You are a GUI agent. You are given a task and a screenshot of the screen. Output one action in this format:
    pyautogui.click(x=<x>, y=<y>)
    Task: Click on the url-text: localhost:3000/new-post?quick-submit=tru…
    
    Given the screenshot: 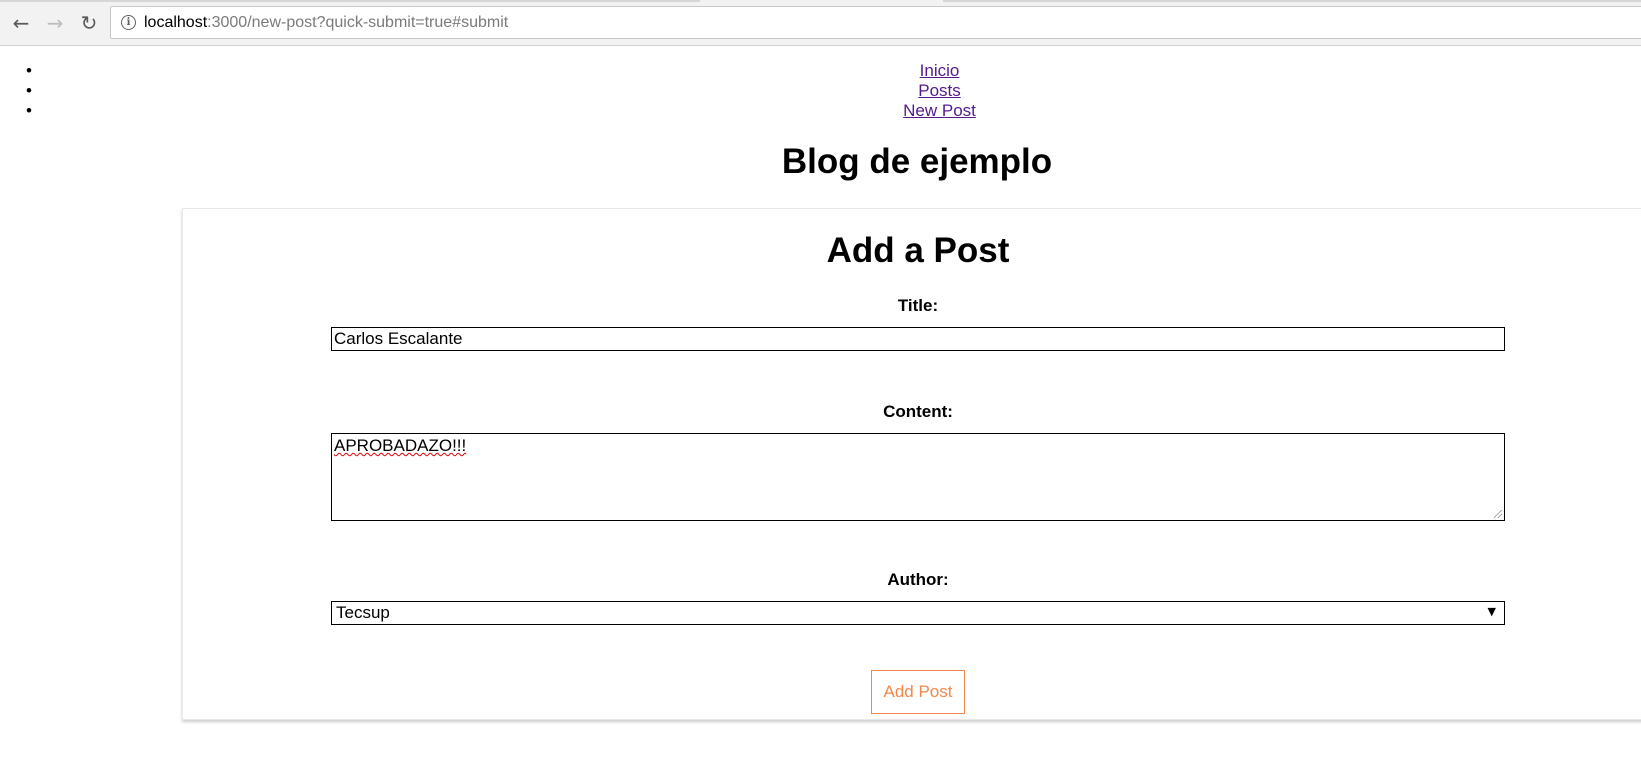 What is the action you would take?
    pyautogui.click(x=326, y=23)
    